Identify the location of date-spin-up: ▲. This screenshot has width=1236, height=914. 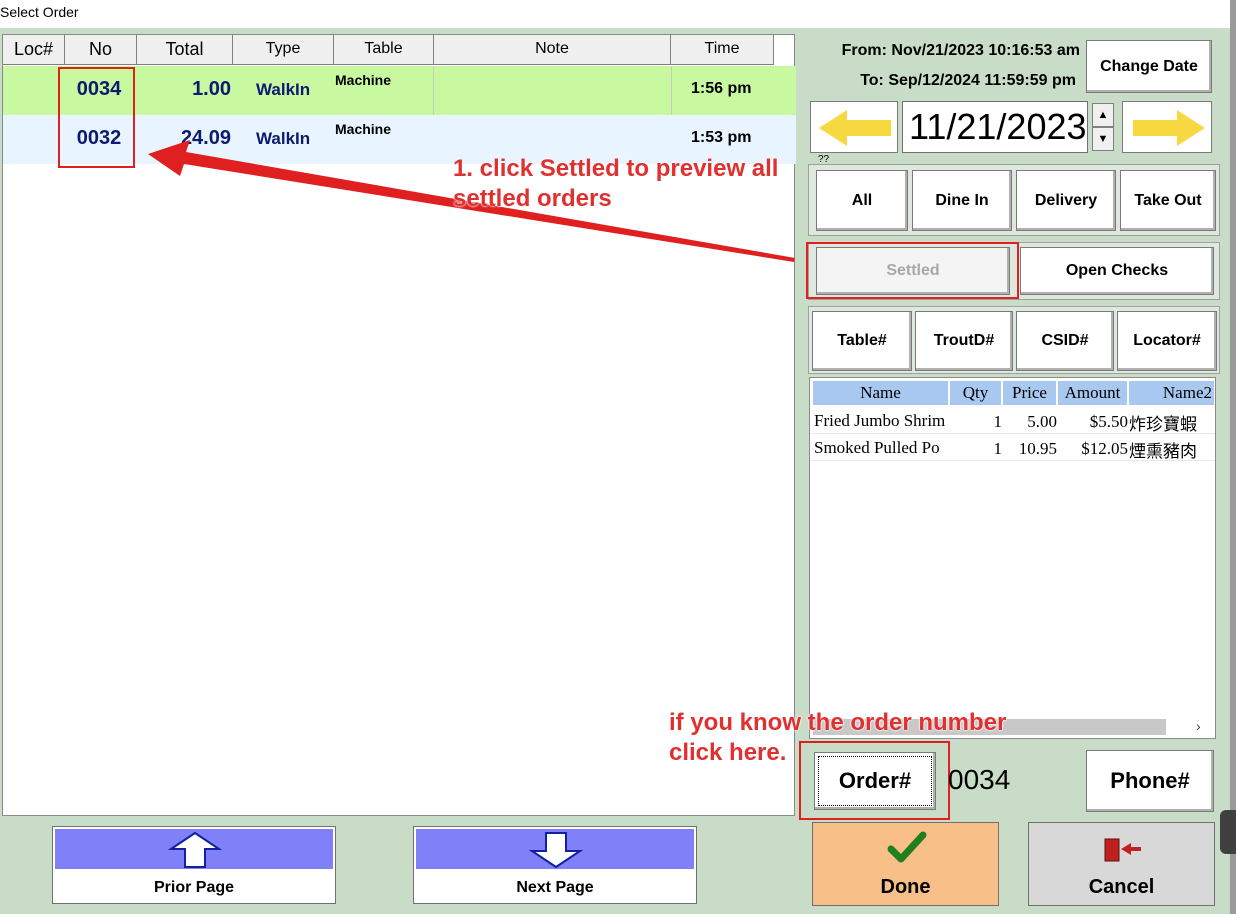
(1103, 115).